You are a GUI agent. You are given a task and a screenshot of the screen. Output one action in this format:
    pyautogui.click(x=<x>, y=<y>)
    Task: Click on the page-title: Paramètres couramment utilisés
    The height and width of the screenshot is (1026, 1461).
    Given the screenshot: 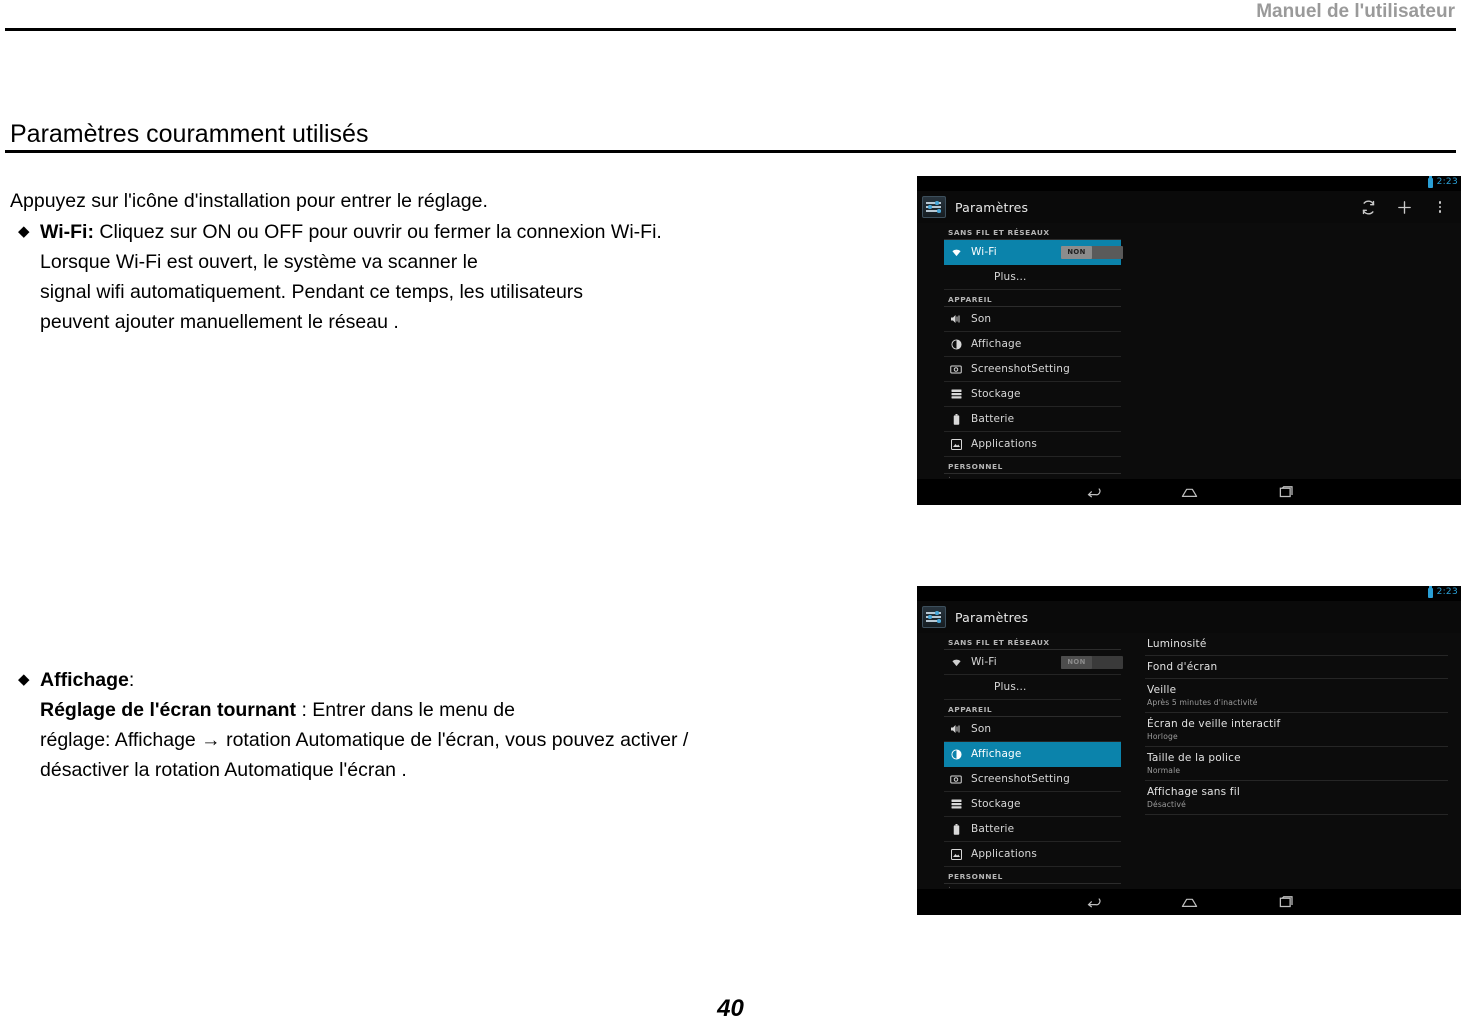 What is the action you would take?
    pyautogui.click(x=189, y=134)
    